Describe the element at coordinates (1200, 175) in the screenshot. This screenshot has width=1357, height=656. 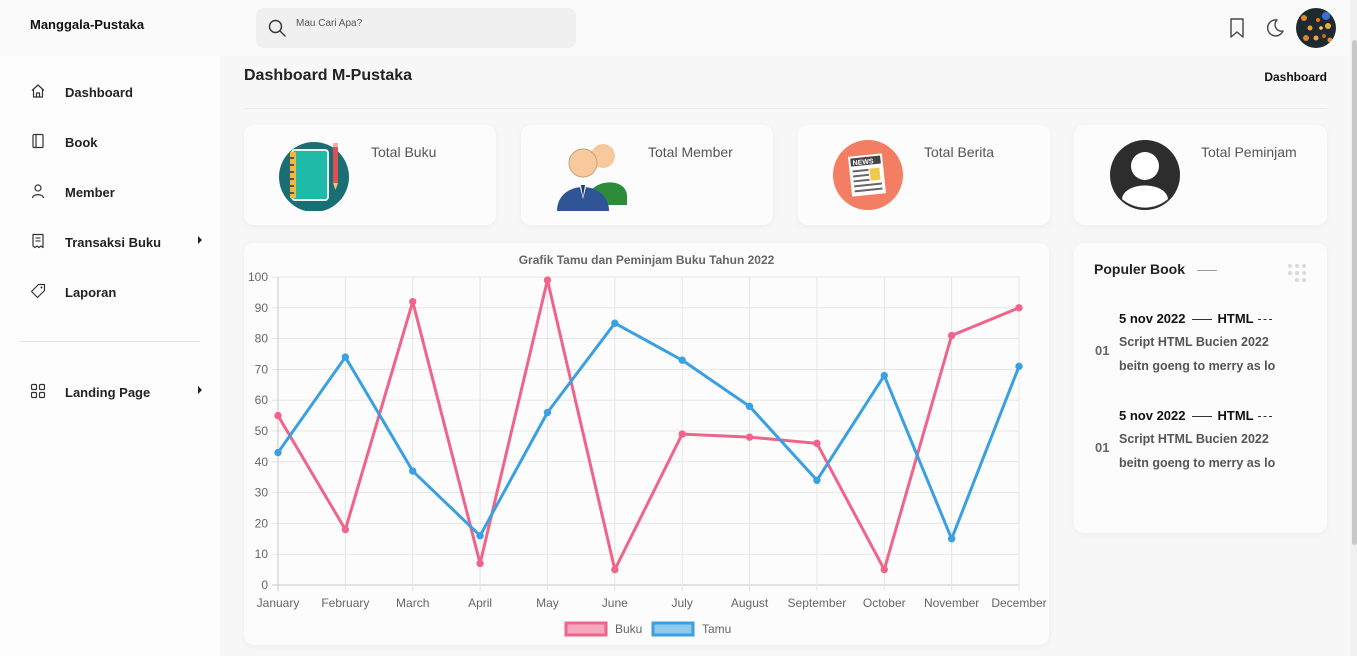
I see `stat-card-total-peminjam: Total Peminjam` at that location.